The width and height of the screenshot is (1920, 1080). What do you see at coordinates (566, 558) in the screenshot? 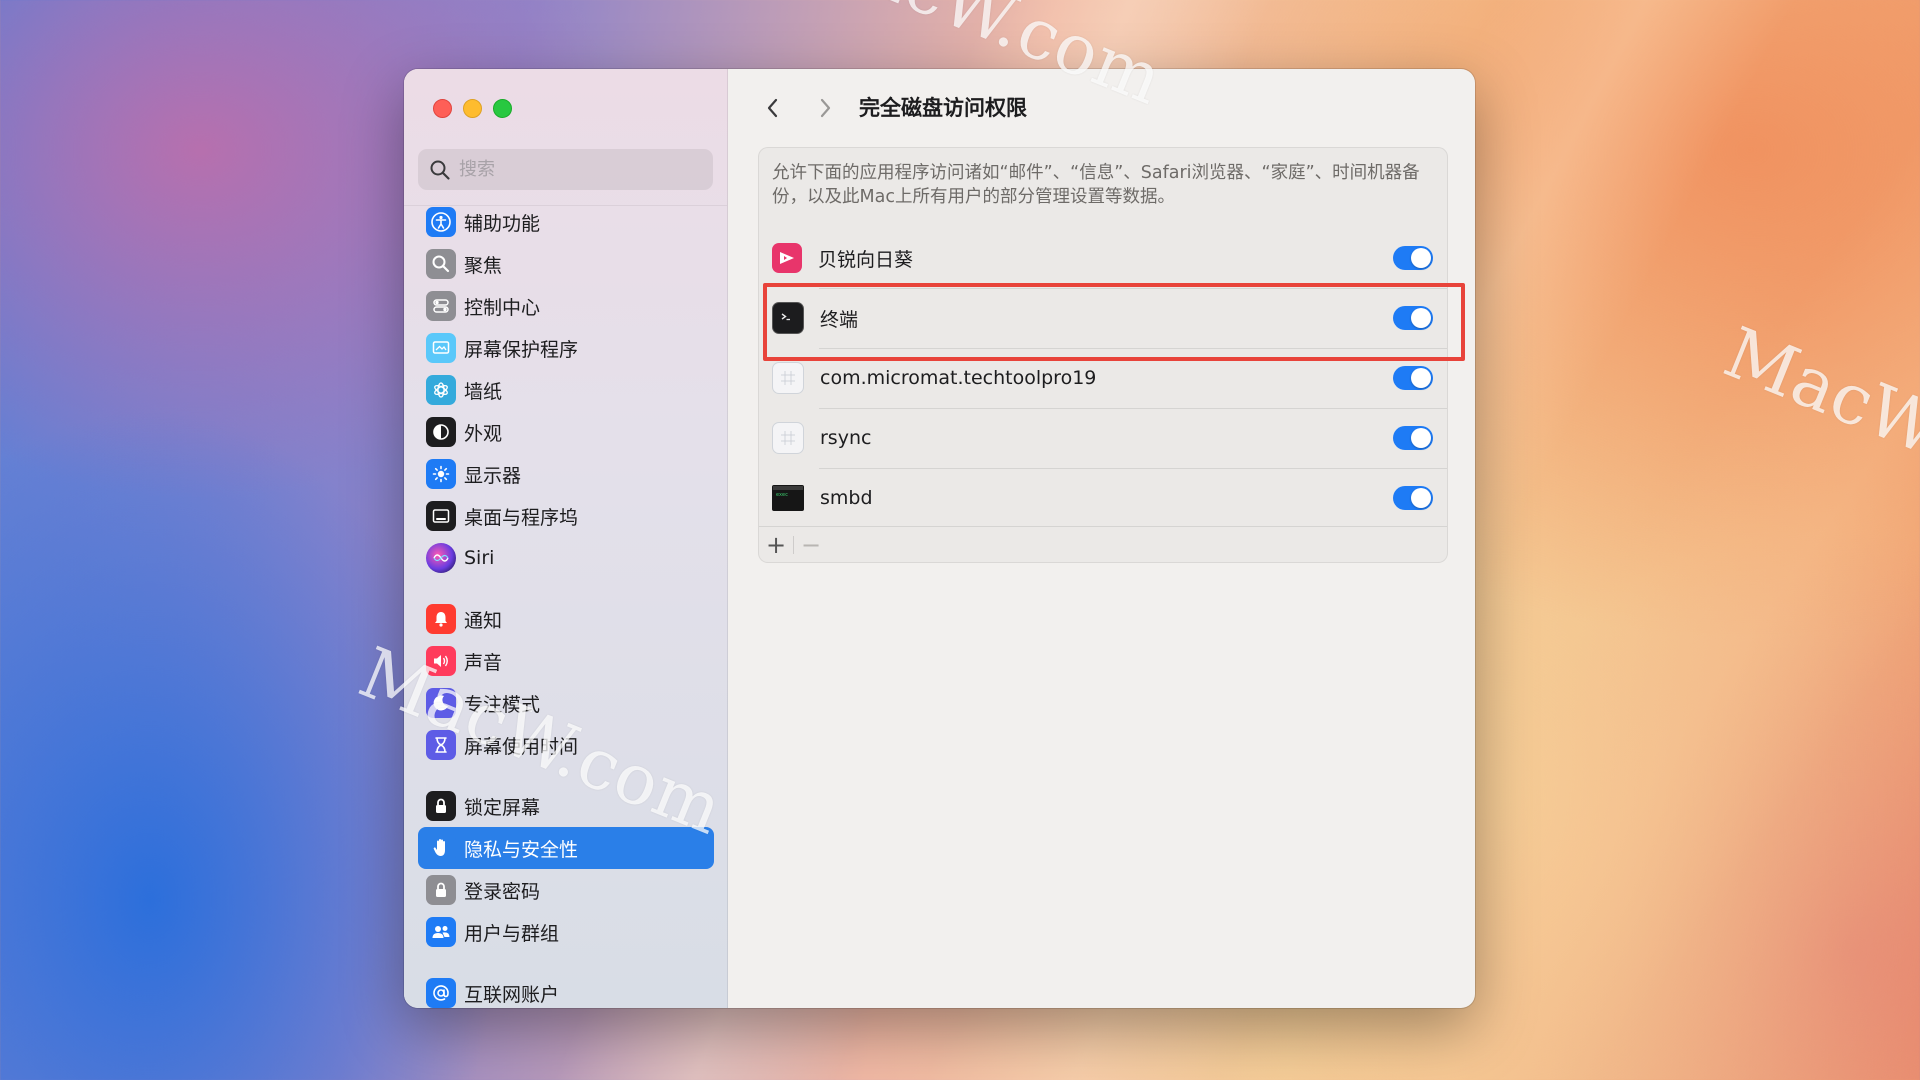
I see `sidebar-item-siri: Siri` at bounding box center [566, 558].